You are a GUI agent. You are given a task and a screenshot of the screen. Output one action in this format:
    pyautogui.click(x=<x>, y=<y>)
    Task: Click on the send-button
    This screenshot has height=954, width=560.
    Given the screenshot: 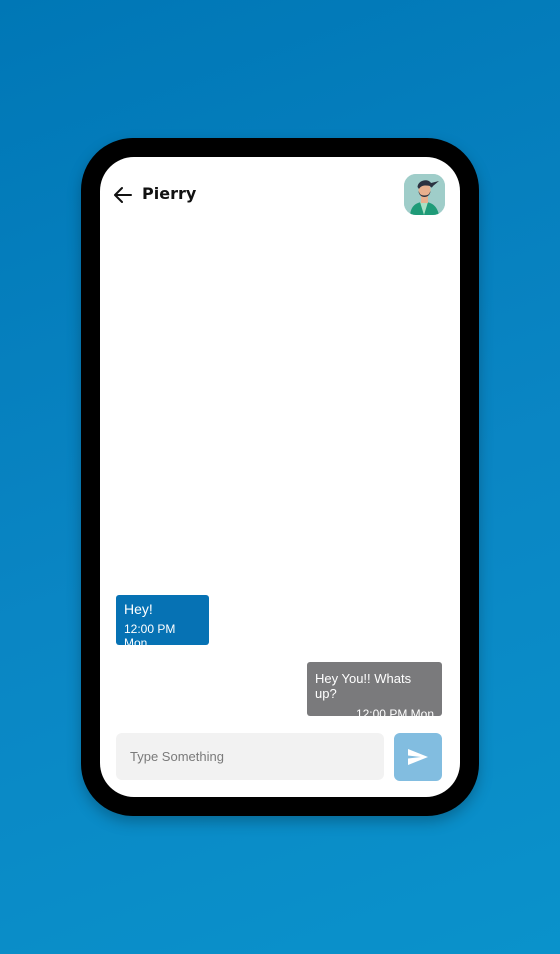 What is the action you would take?
    pyautogui.click(x=418, y=757)
    